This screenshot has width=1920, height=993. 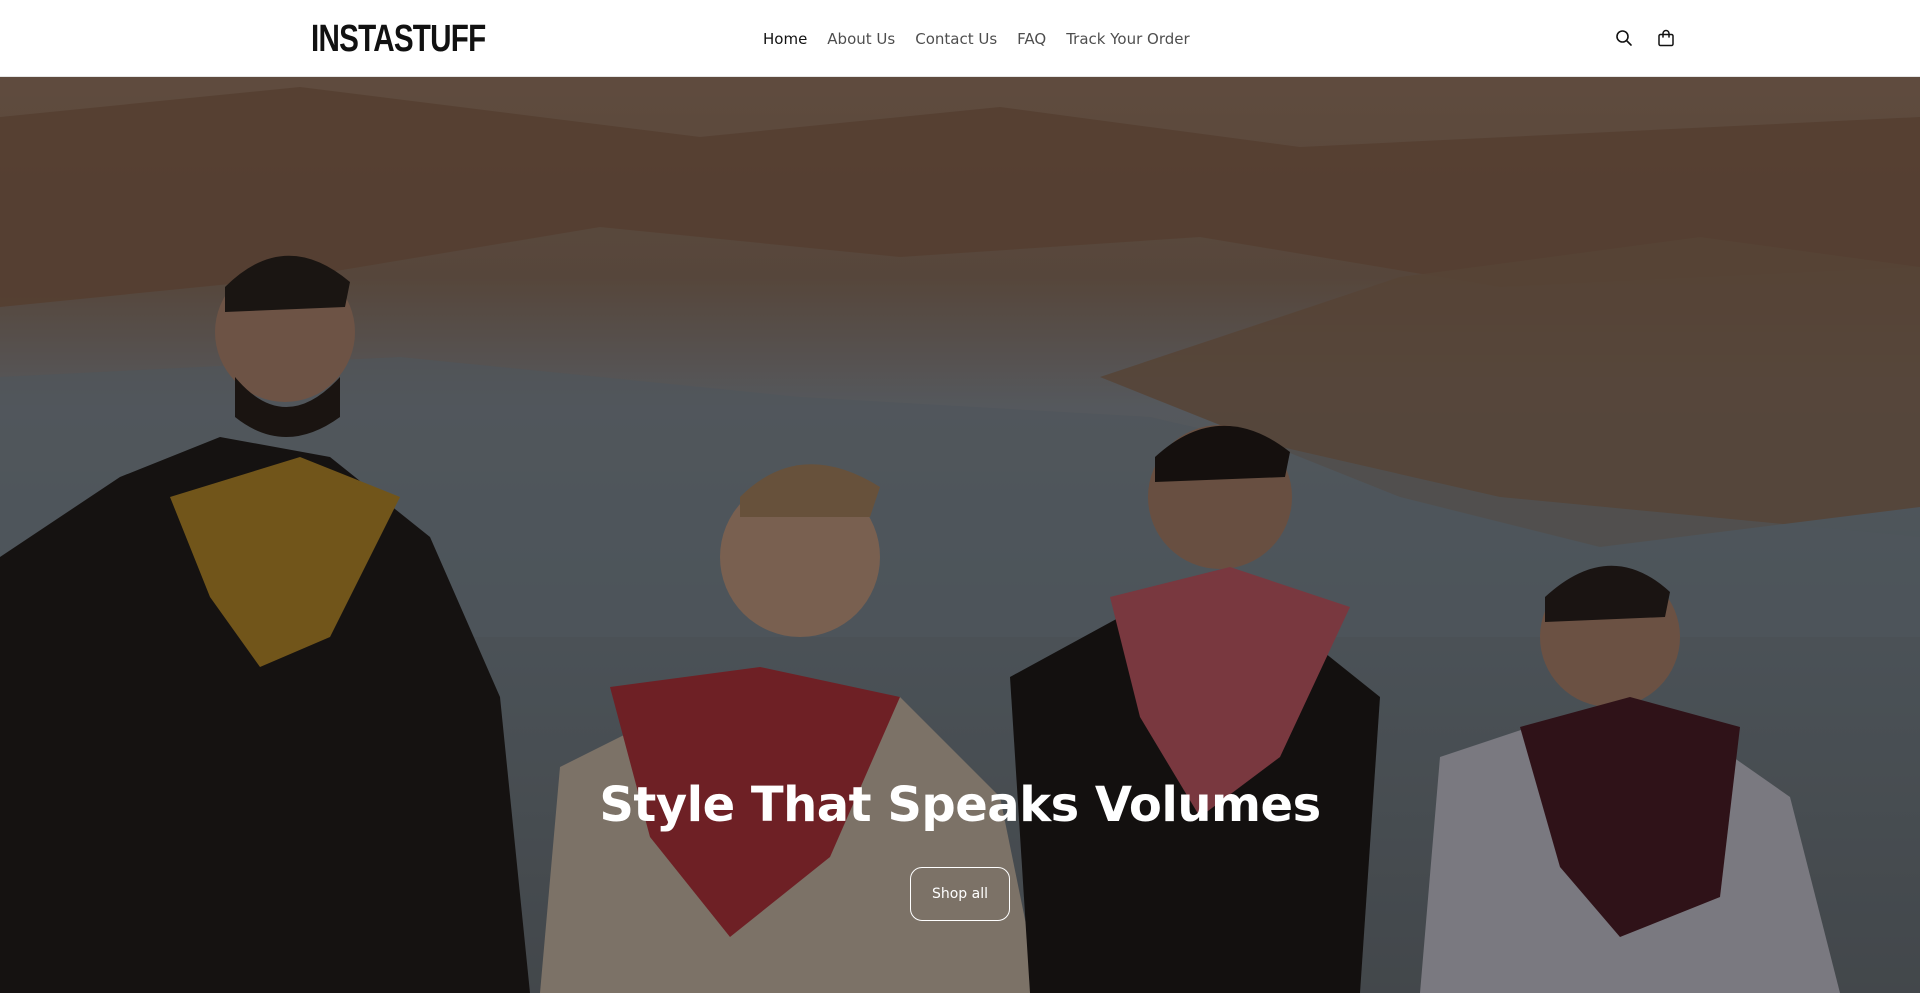 I want to click on site-logo: INSTASTUFF, so click(x=398, y=39).